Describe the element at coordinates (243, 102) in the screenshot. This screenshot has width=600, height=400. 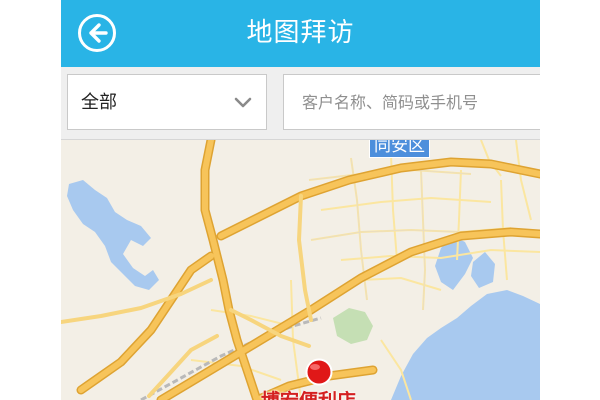
I see `chevron-down-icon` at that location.